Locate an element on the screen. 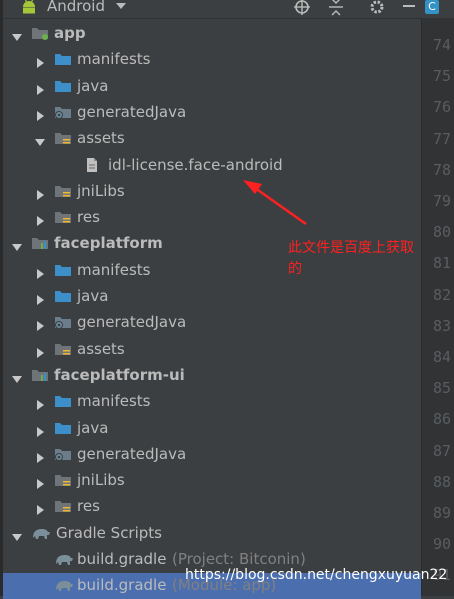 The height and width of the screenshot is (599, 454). annotation-arrow is located at coordinates (275, 203).